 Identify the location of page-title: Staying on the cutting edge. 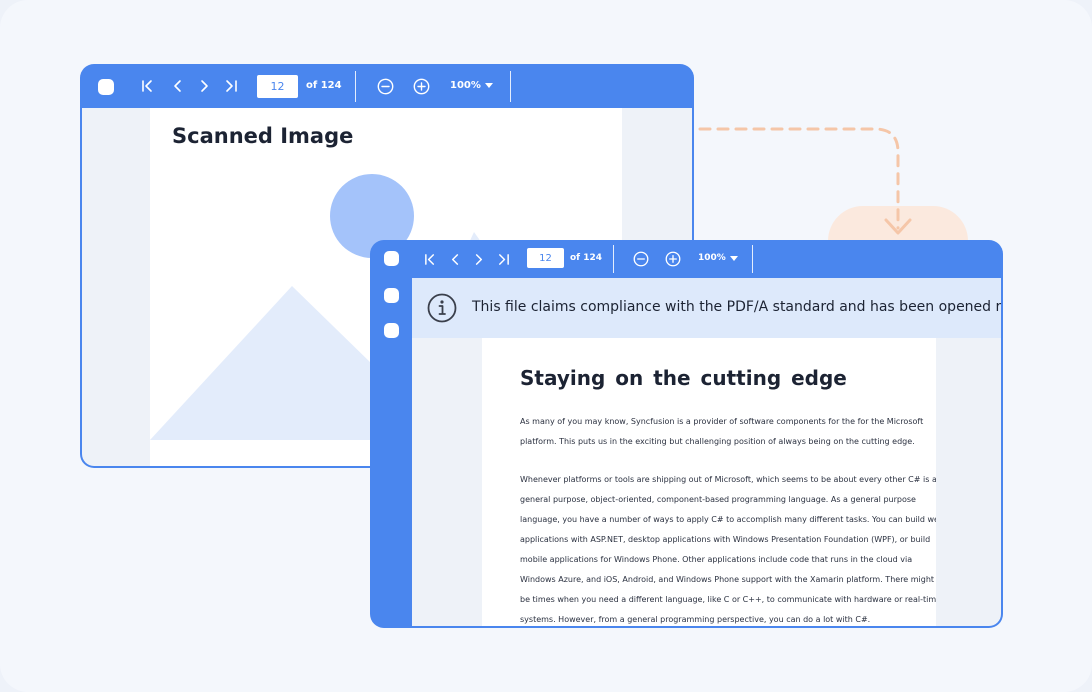
(683, 378).